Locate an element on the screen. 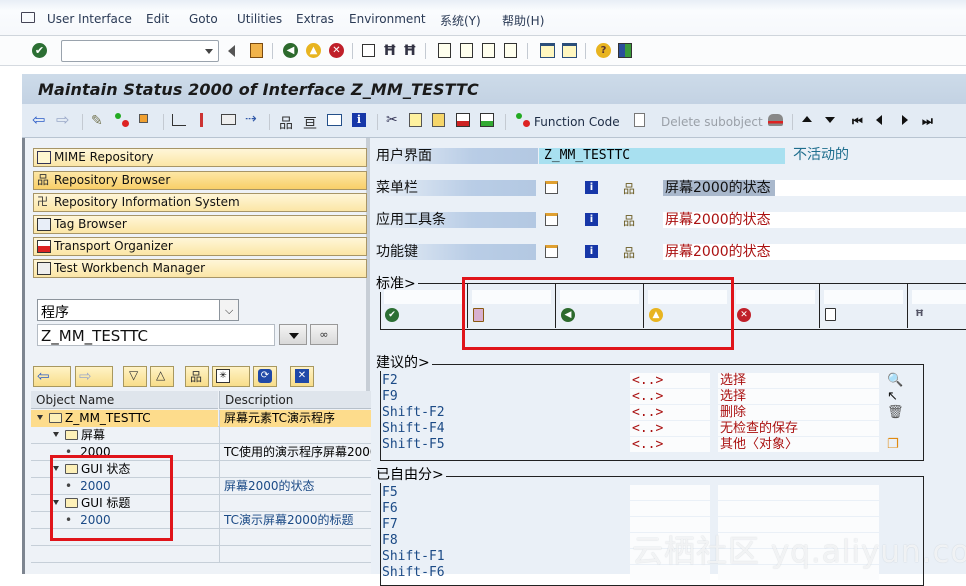 The width and height of the screenshot is (966, 586). find-next-icon: Ħ is located at coordinates (410, 51).